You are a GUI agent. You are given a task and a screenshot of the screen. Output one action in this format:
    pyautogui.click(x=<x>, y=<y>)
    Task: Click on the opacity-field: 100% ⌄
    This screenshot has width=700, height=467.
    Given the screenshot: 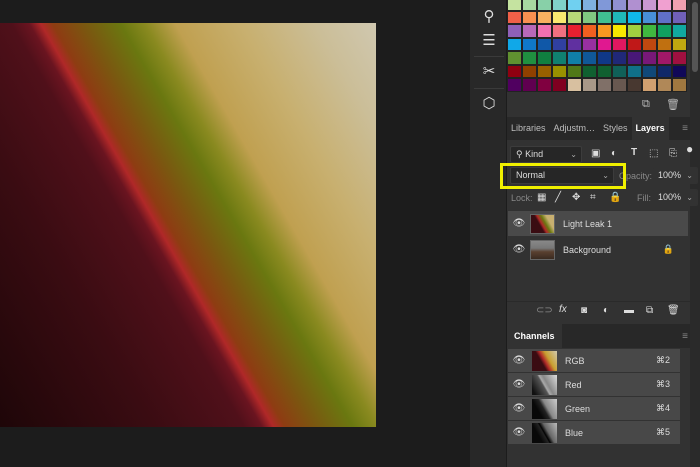 What is the action you would take?
    pyautogui.click(x=675, y=175)
    